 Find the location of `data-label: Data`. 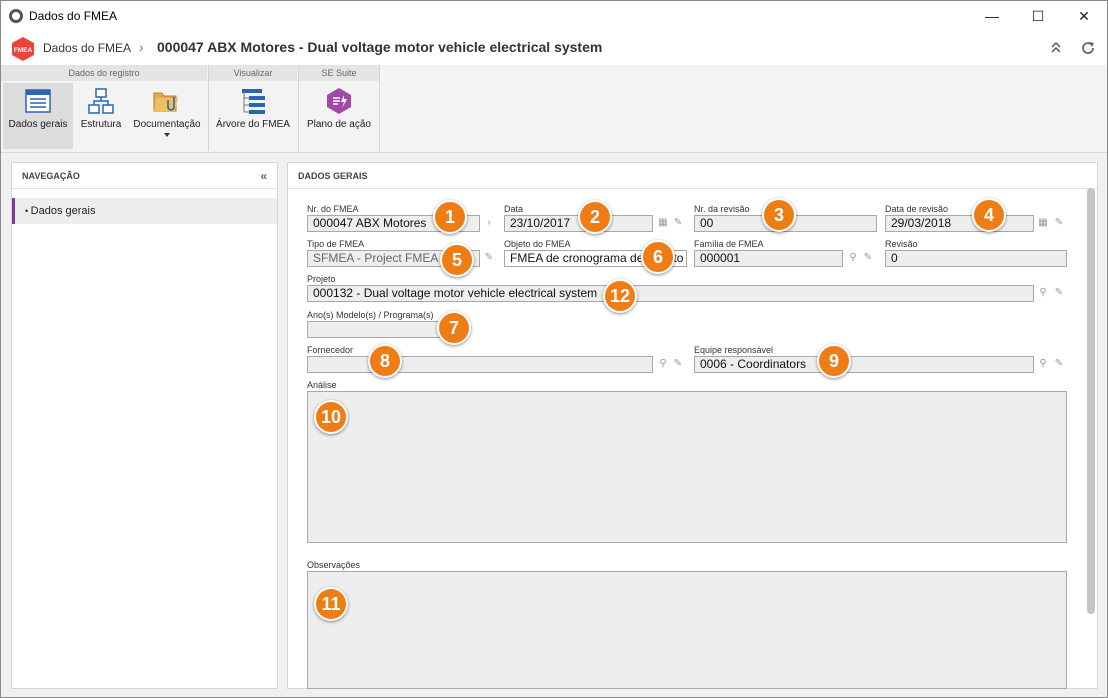

data-label: Data is located at coordinates (514, 209).